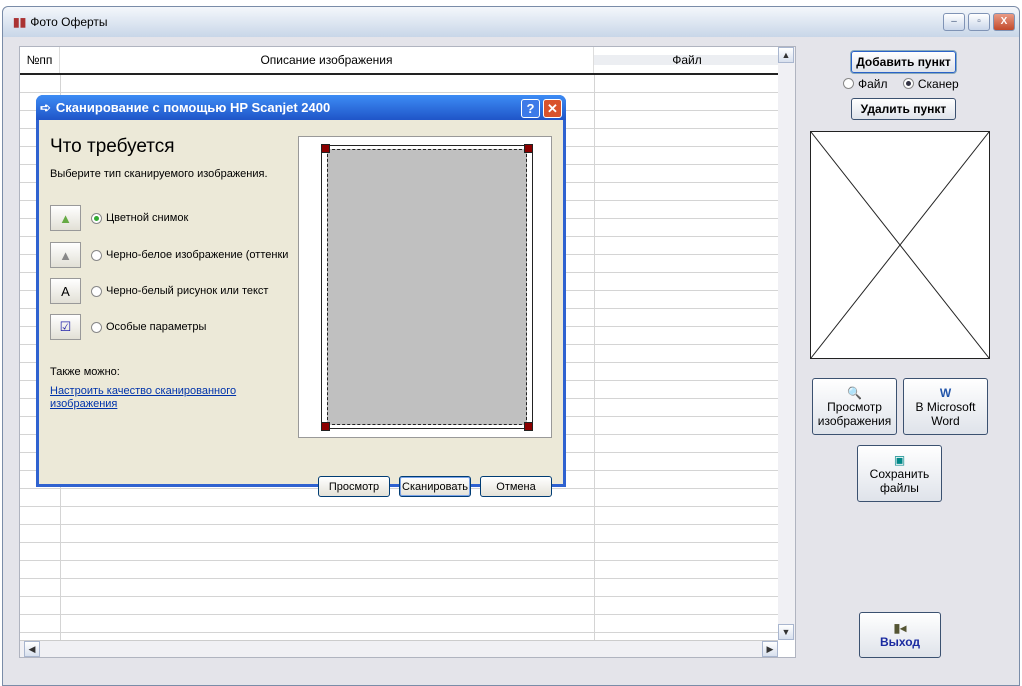 The height and width of the screenshot is (686, 1022). Describe the element at coordinates (786, 55) in the screenshot. I see `scroll-up-button: ▲` at that location.